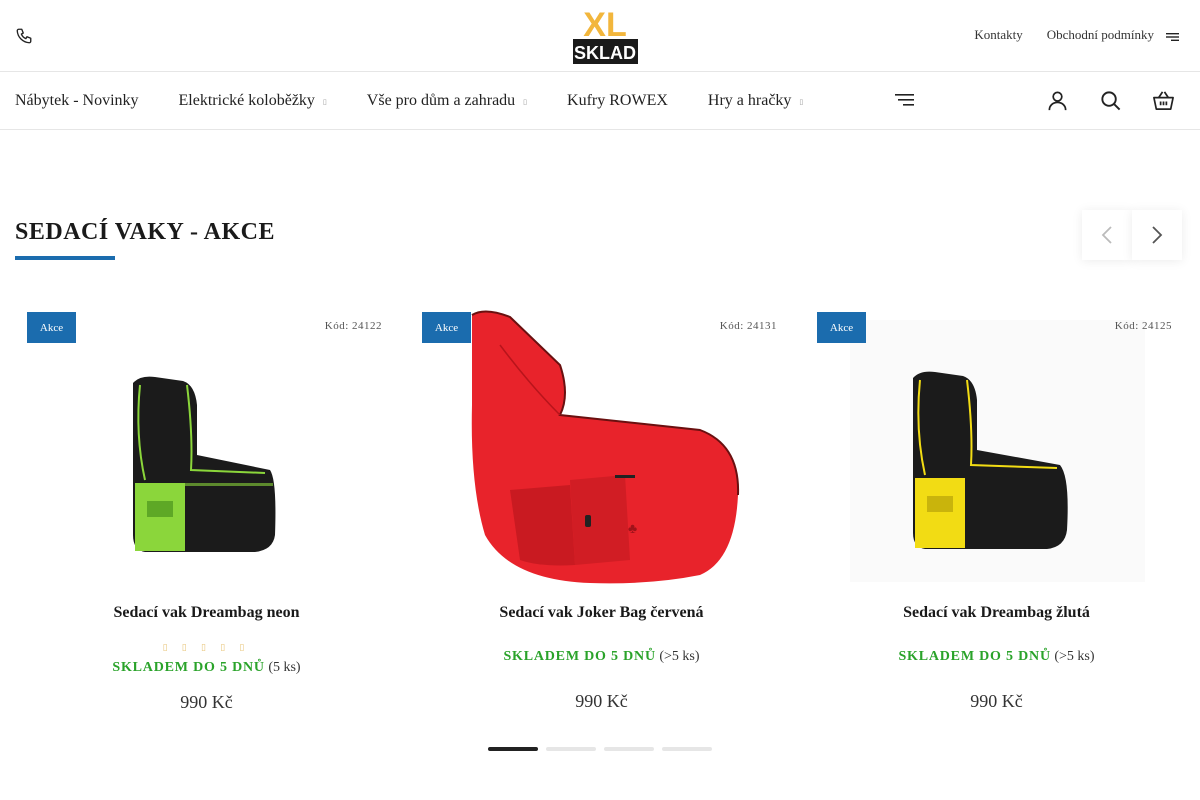 This screenshot has height=800, width=1200. I want to click on product-code: Kód: 24131, so click(748, 326).